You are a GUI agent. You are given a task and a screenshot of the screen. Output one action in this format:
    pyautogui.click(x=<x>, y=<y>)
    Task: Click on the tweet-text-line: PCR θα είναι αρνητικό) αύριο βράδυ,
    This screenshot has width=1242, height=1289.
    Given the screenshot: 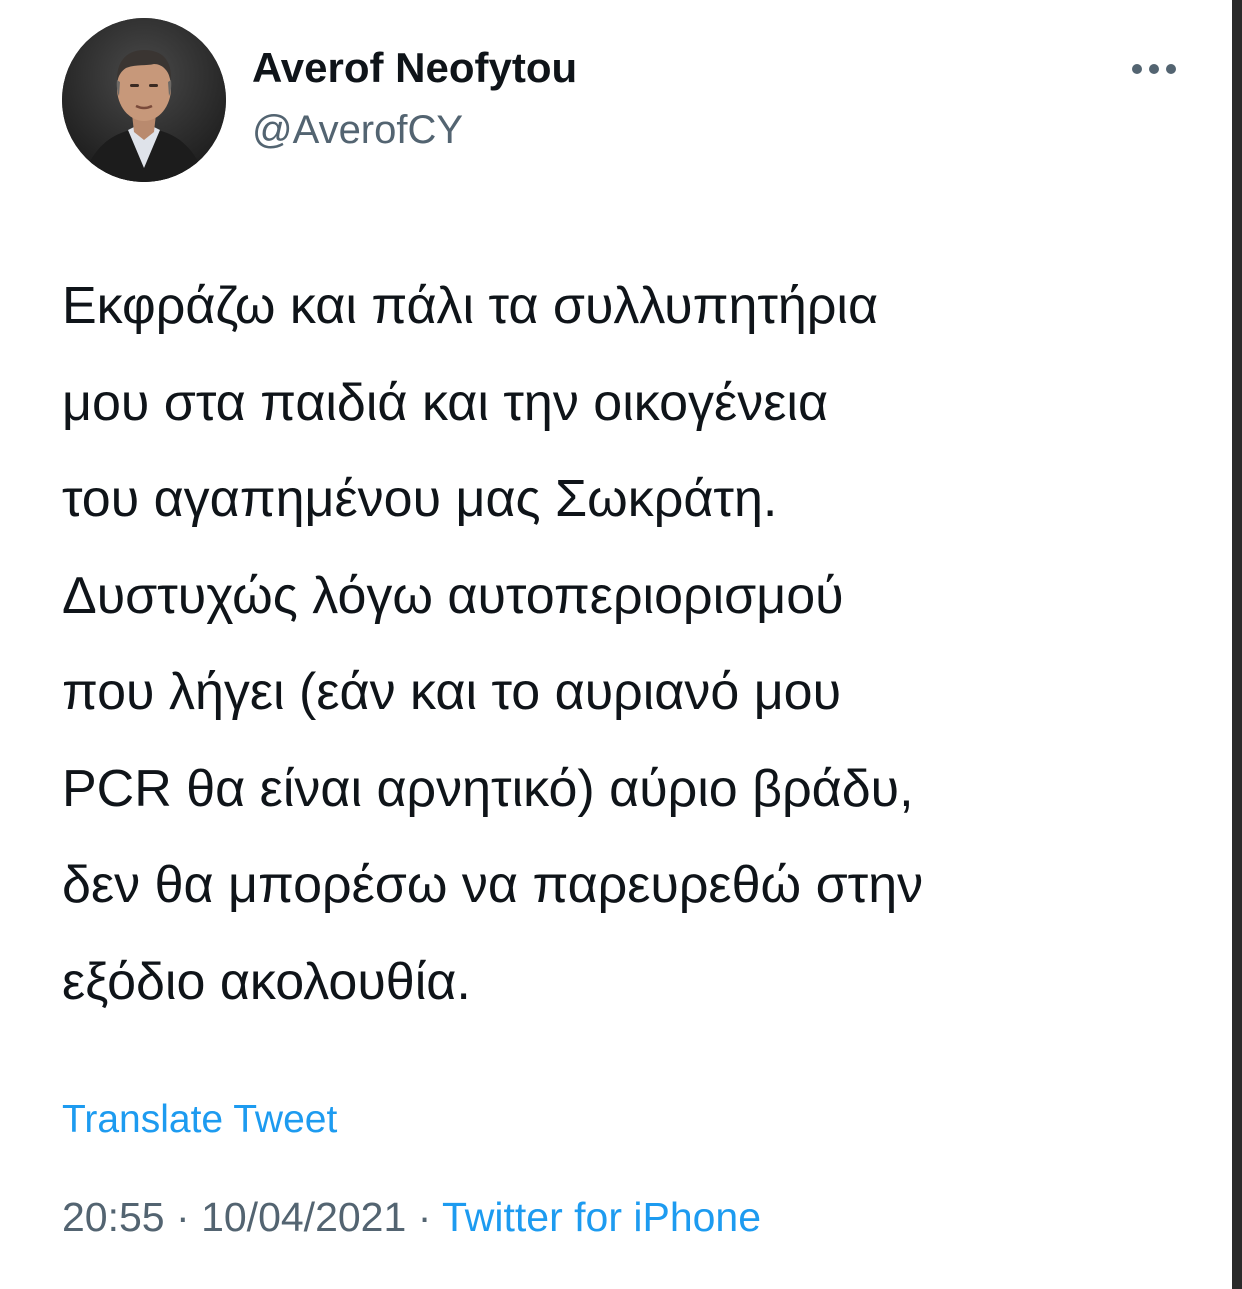 What is the action you would take?
    pyautogui.click(x=488, y=788)
    